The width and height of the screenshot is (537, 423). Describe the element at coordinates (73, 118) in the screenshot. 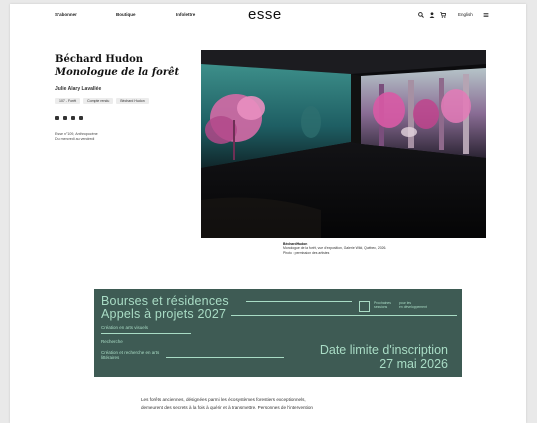

I see `linkedin-icon` at that location.